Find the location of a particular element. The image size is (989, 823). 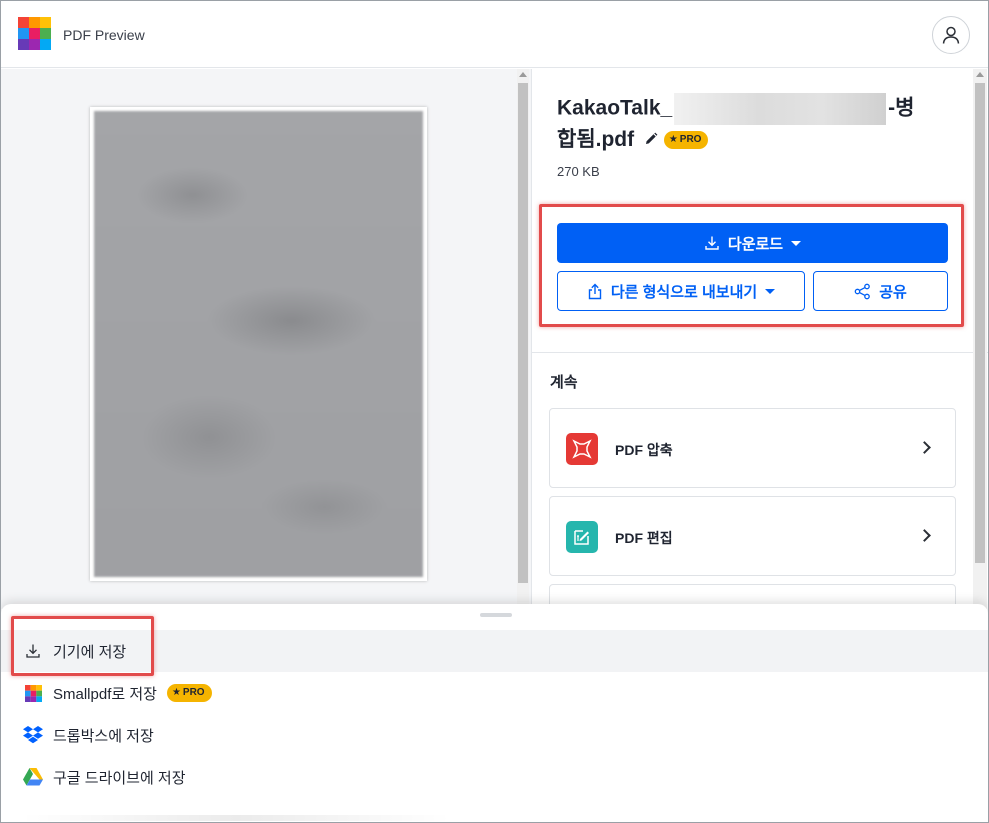

save-option-label: Smallpdf로 저장 is located at coordinates (105, 694).